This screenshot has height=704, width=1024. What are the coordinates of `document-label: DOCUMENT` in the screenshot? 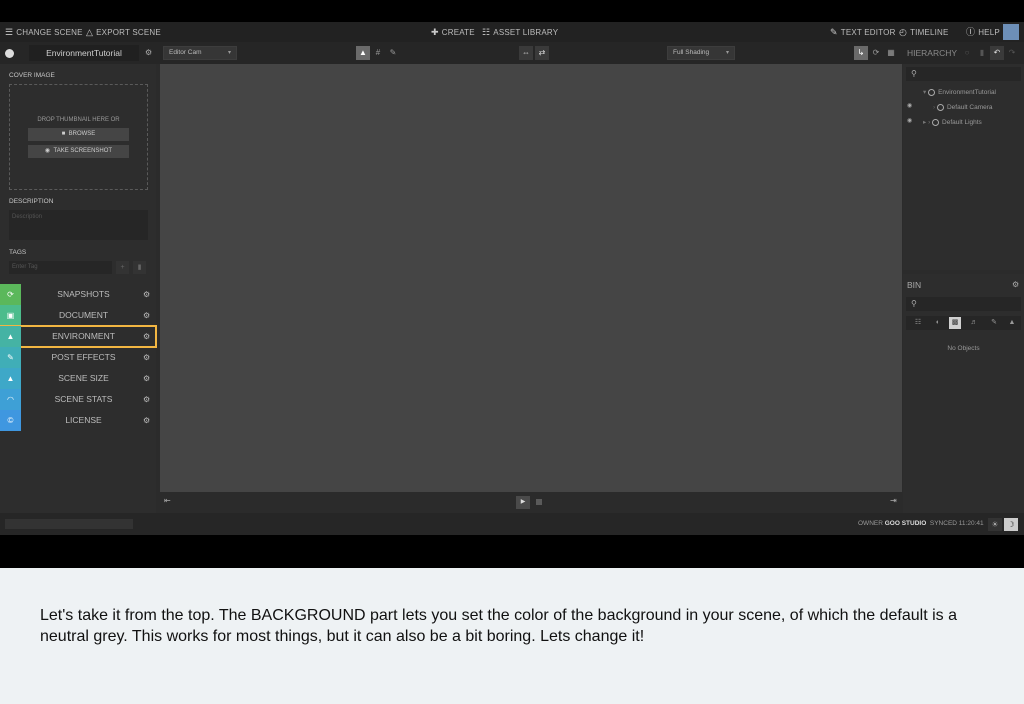 It's located at (83, 315).